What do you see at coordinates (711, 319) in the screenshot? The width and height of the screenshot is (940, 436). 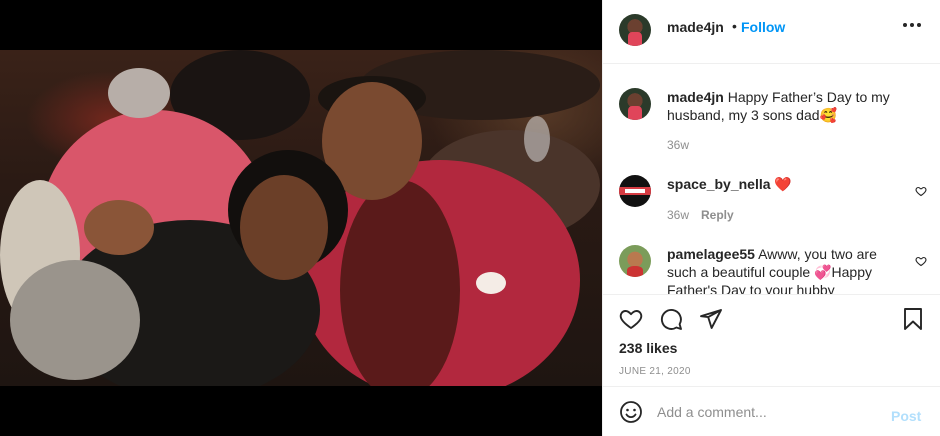 I see `share-send-icon` at bounding box center [711, 319].